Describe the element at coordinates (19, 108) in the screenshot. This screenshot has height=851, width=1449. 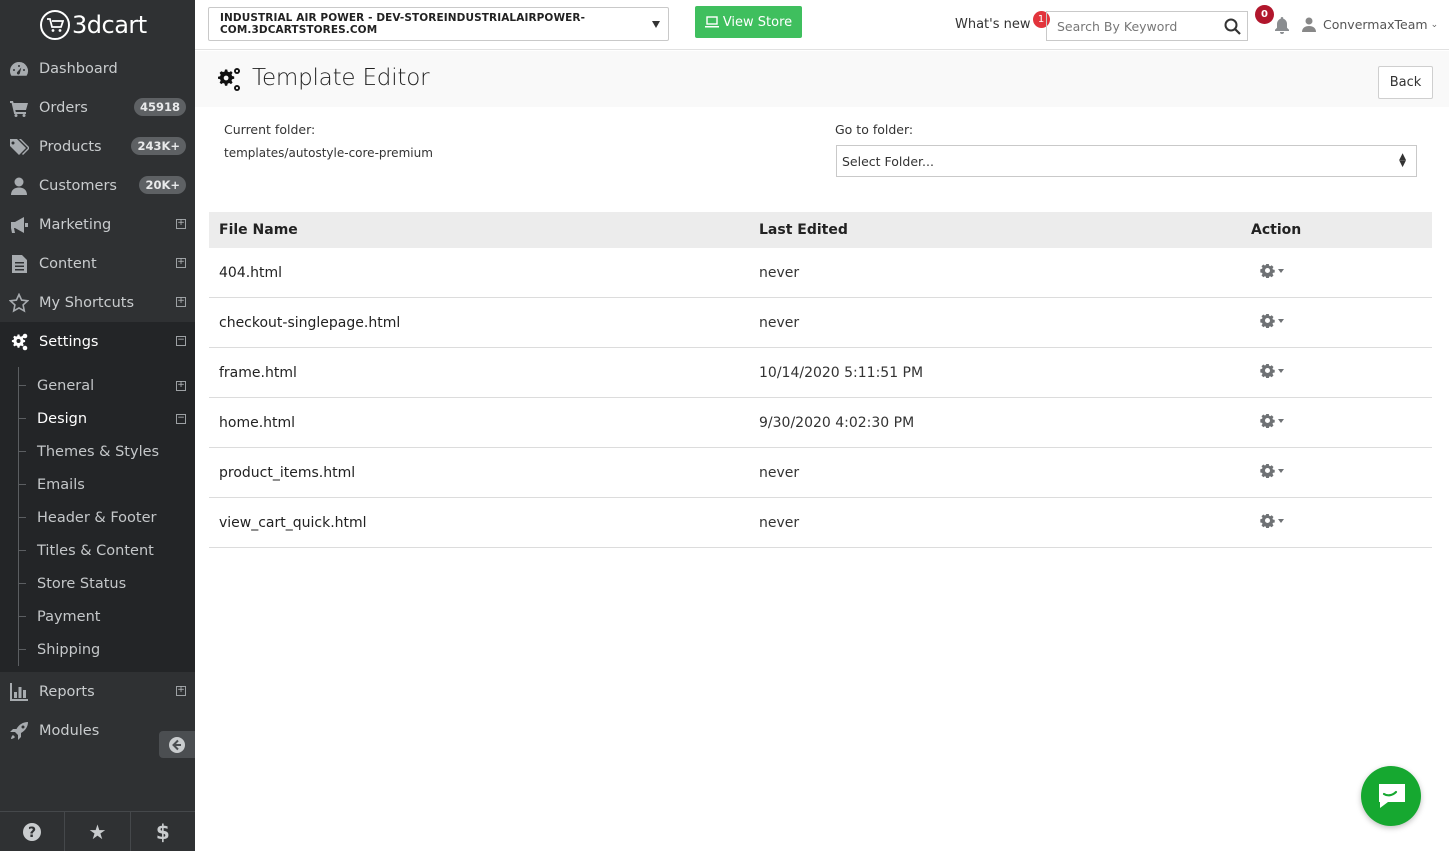
I see `cart-icon` at that location.